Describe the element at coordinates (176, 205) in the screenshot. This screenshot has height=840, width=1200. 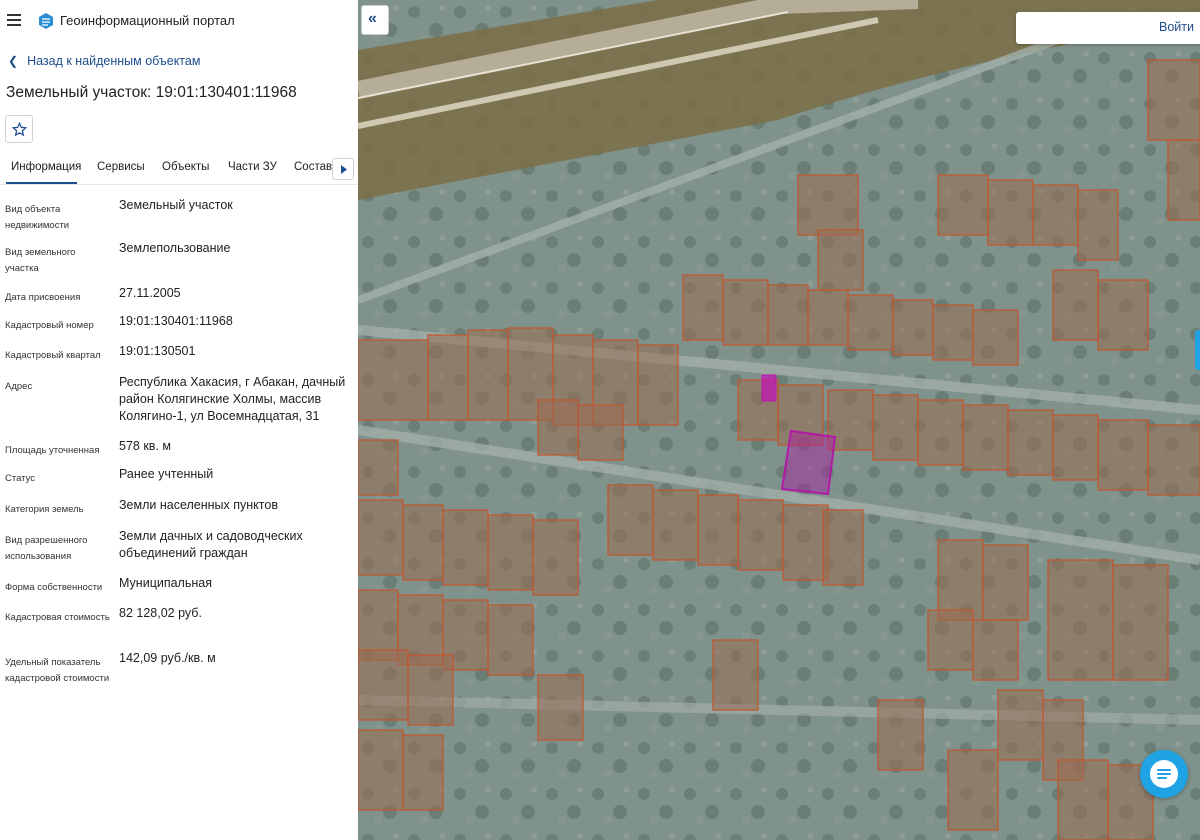
I see `field-value: Земельный участок` at that location.